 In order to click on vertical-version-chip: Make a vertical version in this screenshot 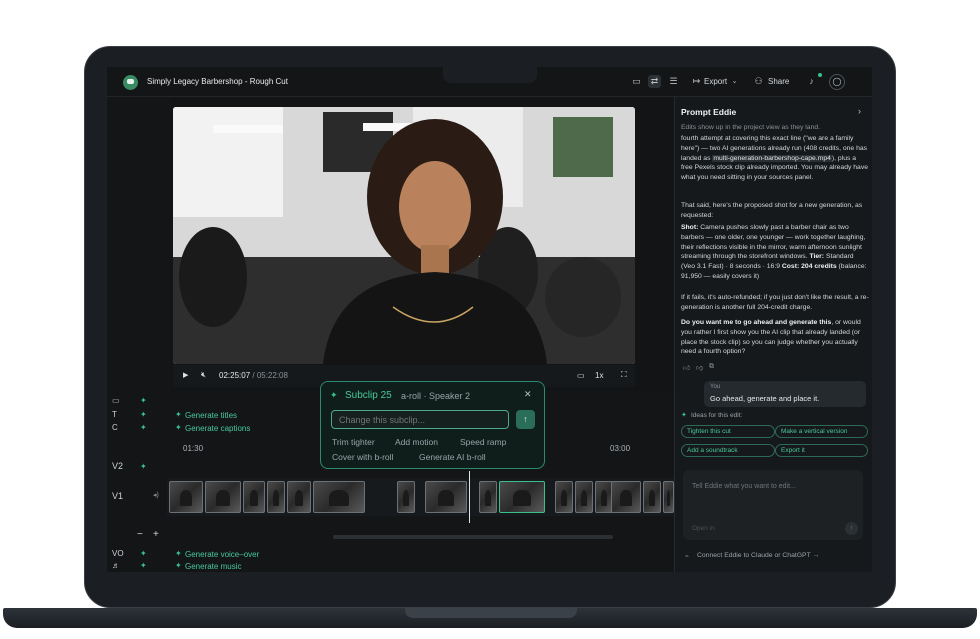, I will do `click(821, 431)`.